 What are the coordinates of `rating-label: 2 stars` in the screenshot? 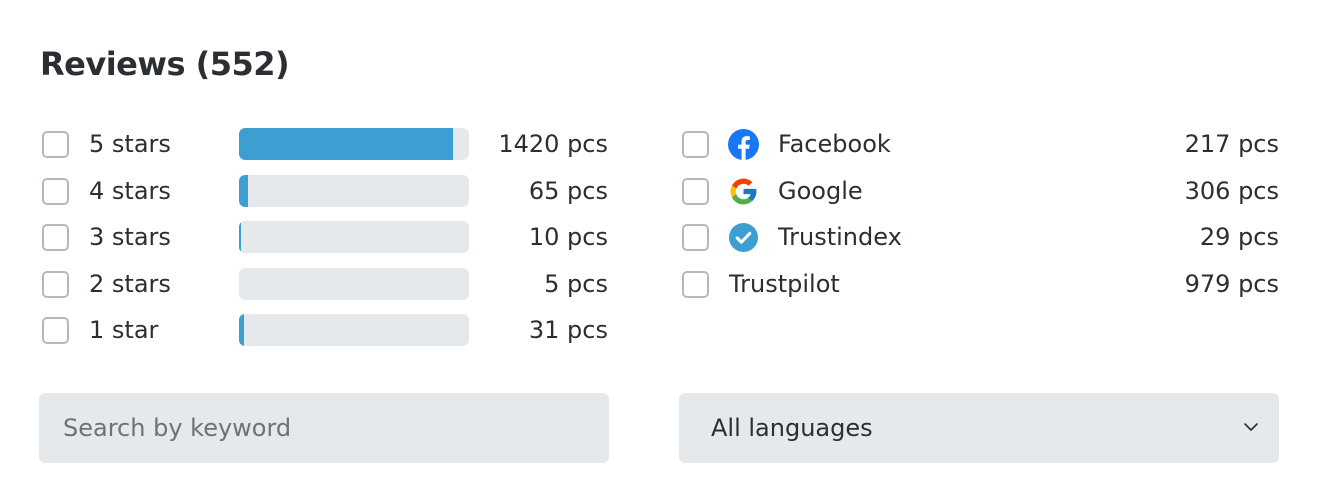 It's located at (130, 284).